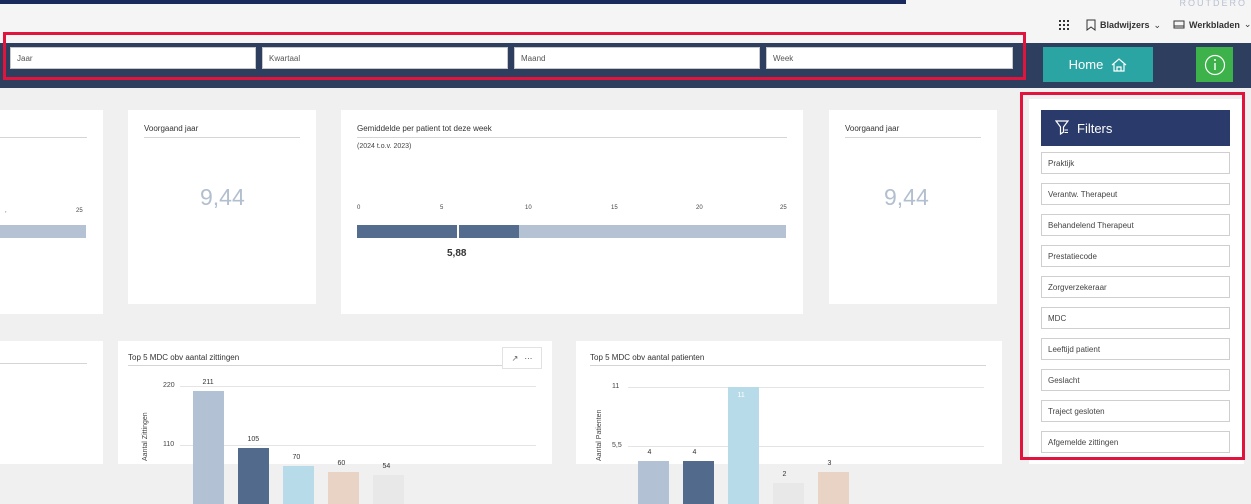  I want to click on data-label: 54, so click(386, 467).